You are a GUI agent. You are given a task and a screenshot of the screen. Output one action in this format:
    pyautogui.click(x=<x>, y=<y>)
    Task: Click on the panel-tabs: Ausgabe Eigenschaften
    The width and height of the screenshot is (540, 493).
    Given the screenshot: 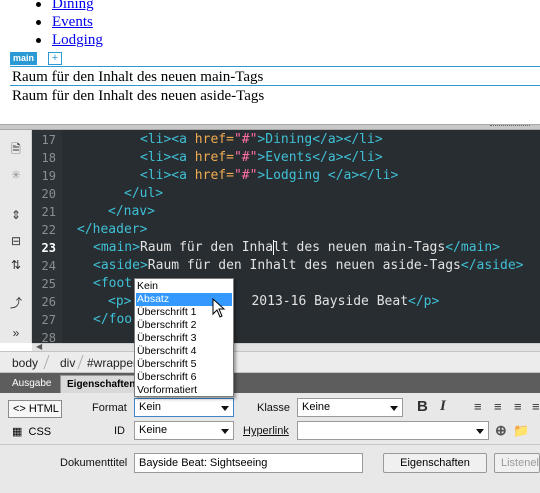 What is the action you would take?
    pyautogui.click(x=270, y=383)
    